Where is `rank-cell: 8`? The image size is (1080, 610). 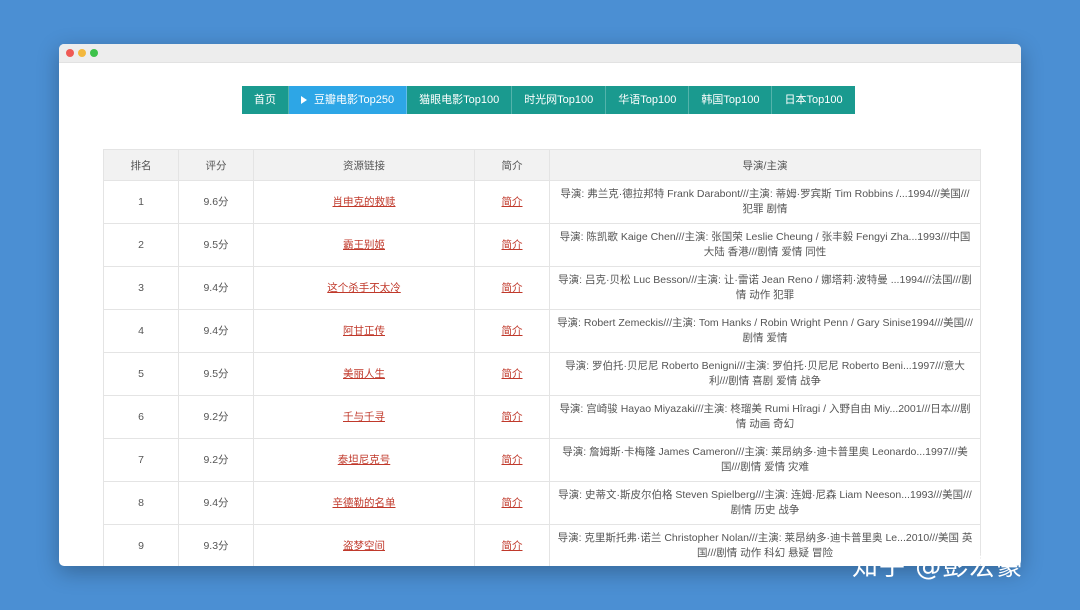 rank-cell: 8 is located at coordinates (141, 503).